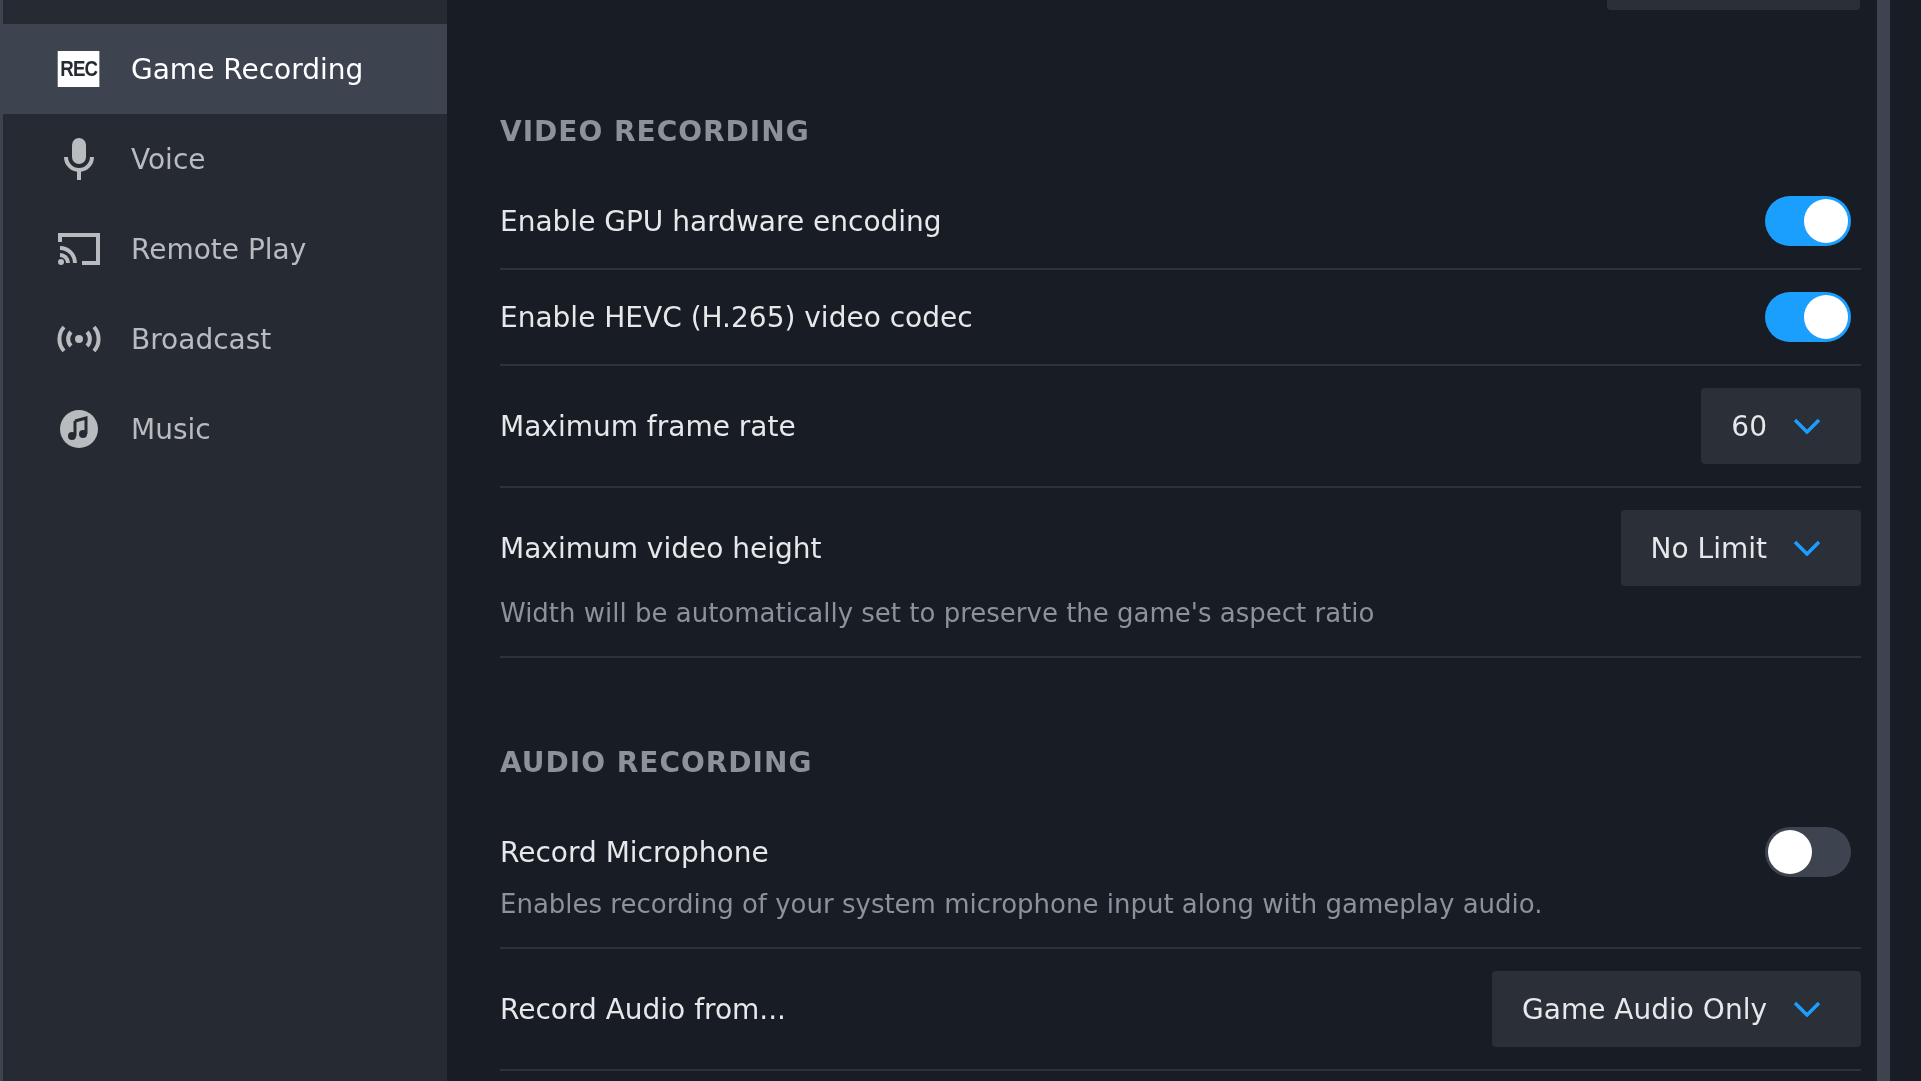 The height and width of the screenshot is (1081, 1921). What do you see at coordinates (79, 159) in the screenshot?
I see `microphone-icon` at bounding box center [79, 159].